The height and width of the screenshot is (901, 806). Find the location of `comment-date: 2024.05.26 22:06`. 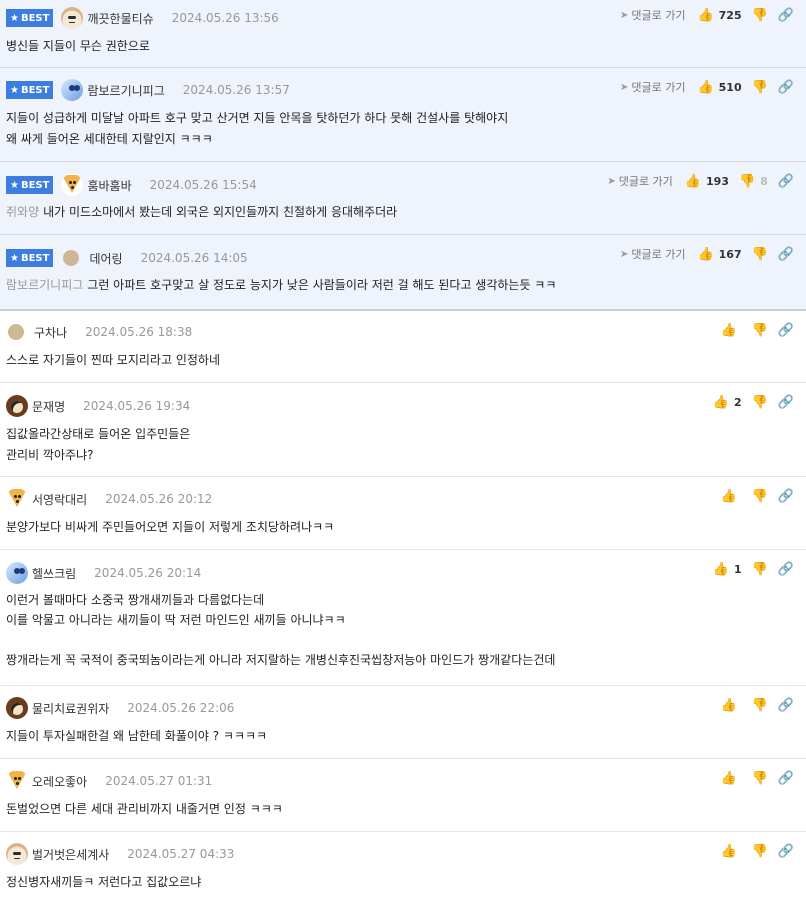

comment-date: 2024.05.26 22:06 is located at coordinates (181, 708).